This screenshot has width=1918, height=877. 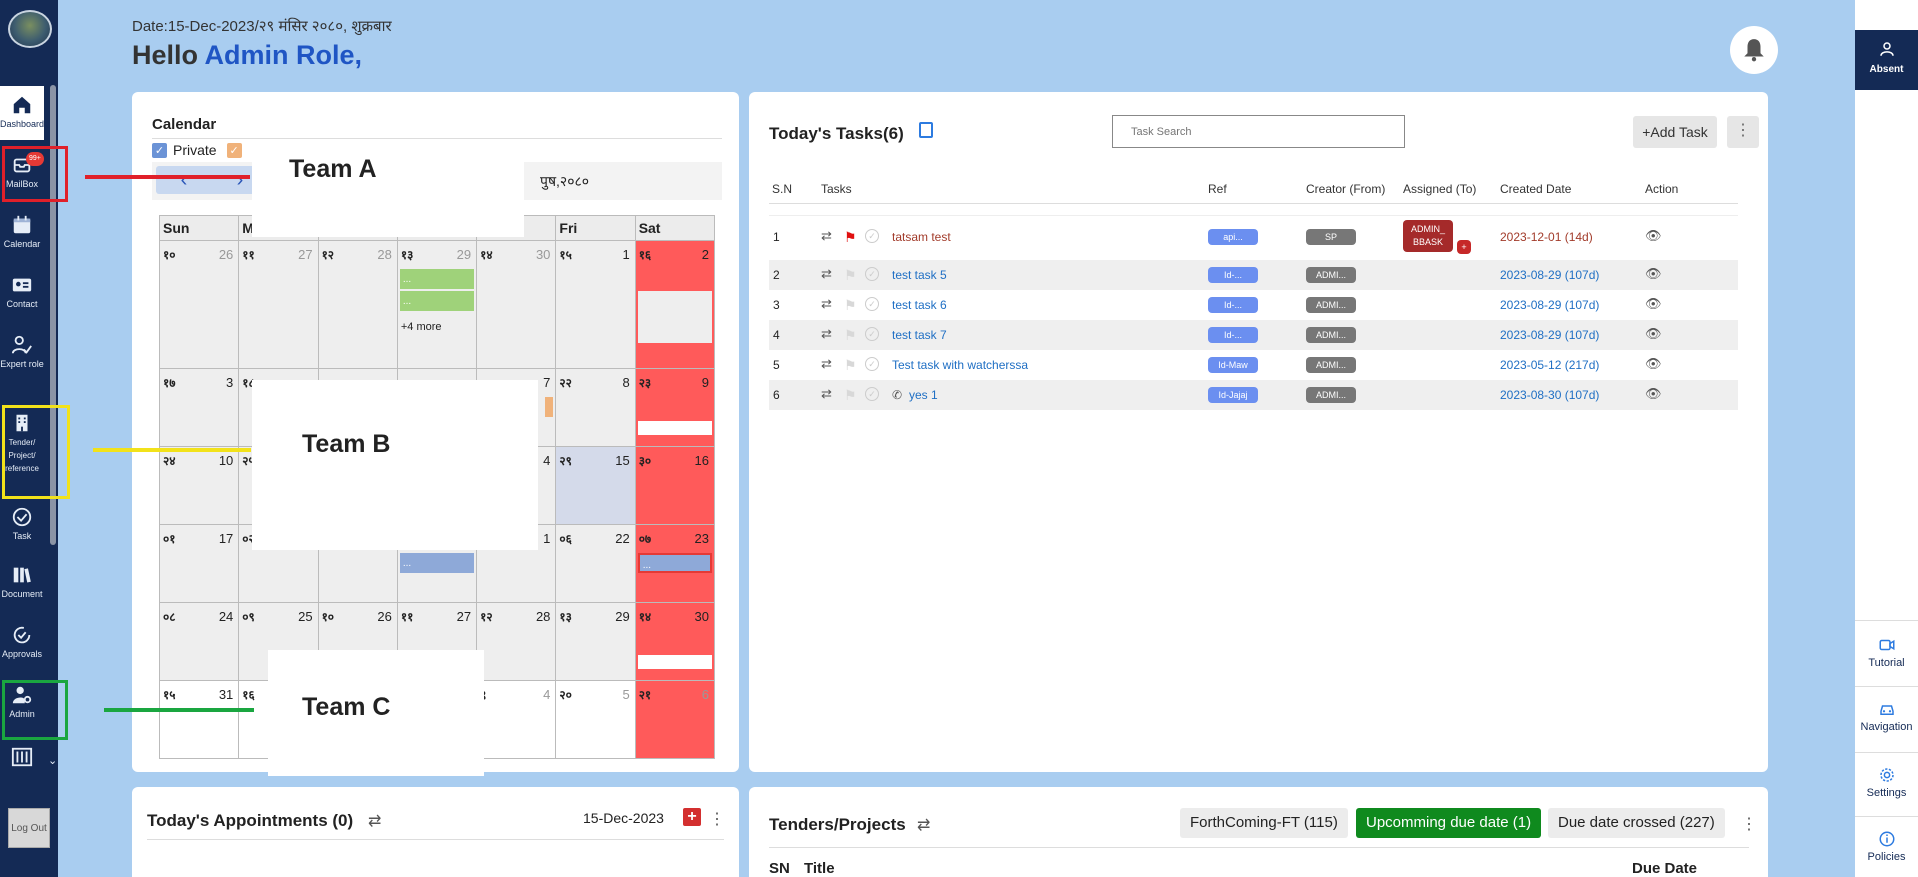 I want to click on upcoming-due-button: Upcomming due date (1), so click(x=1449, y=823).